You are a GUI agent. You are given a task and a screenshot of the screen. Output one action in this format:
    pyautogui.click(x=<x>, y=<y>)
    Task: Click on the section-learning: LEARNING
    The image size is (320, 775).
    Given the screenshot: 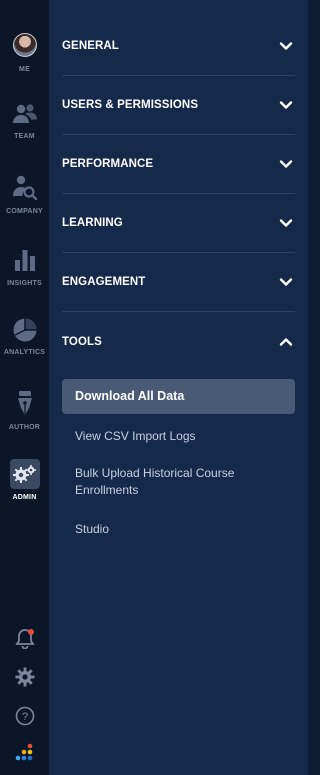 What is the action you would take?
    pyautogui.click(x=178, y=223)
    